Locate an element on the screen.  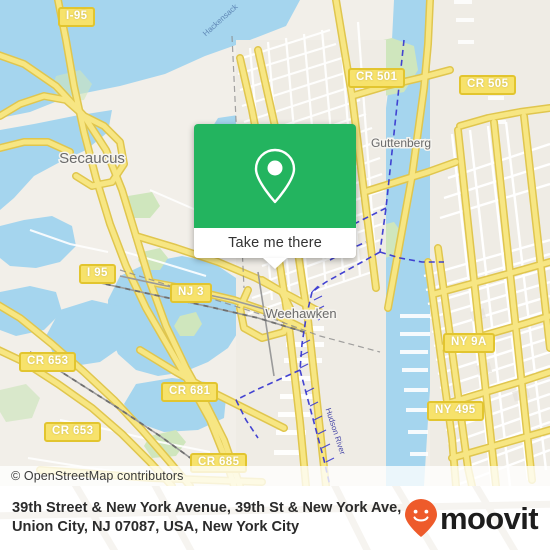
route-shield: CR 681 is located at coordinates (190, 392).